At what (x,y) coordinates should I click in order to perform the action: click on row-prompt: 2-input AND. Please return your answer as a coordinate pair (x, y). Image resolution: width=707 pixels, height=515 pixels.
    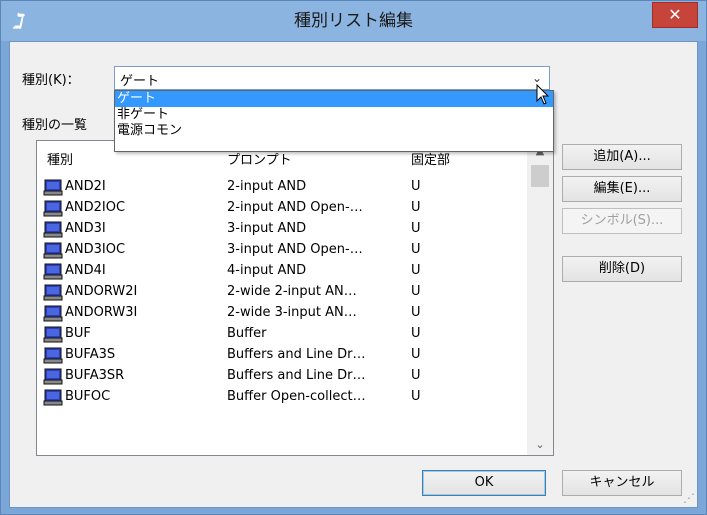
    Looking at the image, I should click on (267, 186).